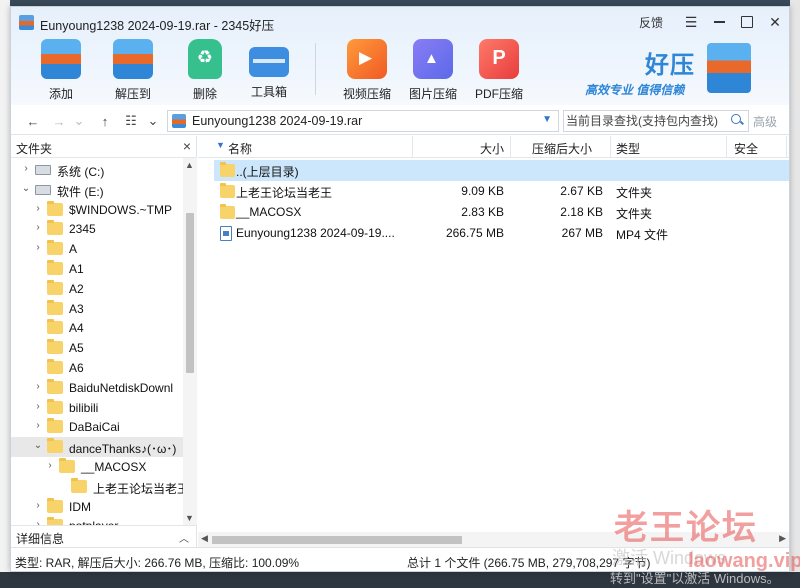 The height and width of the screenshot is (588, 800). What do you see at coordinates (60, 94) in the screenshot?
I see `add-label: 添加` at bounding box center [60, 94].